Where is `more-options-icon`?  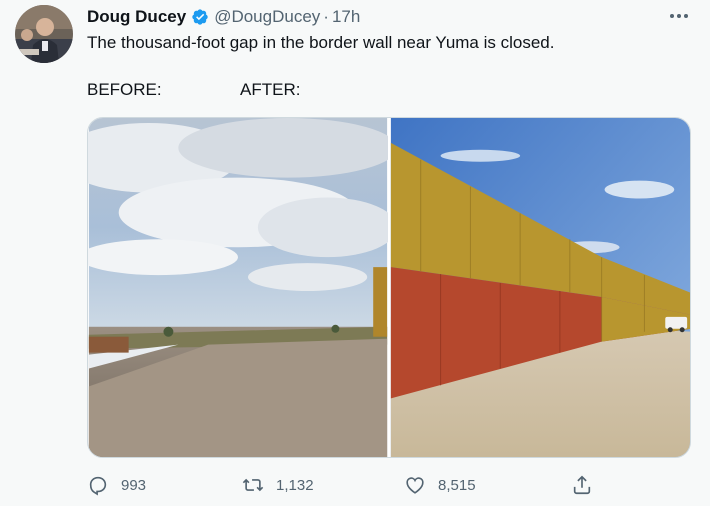 more-options-icon is located at coordinates (679, 16).